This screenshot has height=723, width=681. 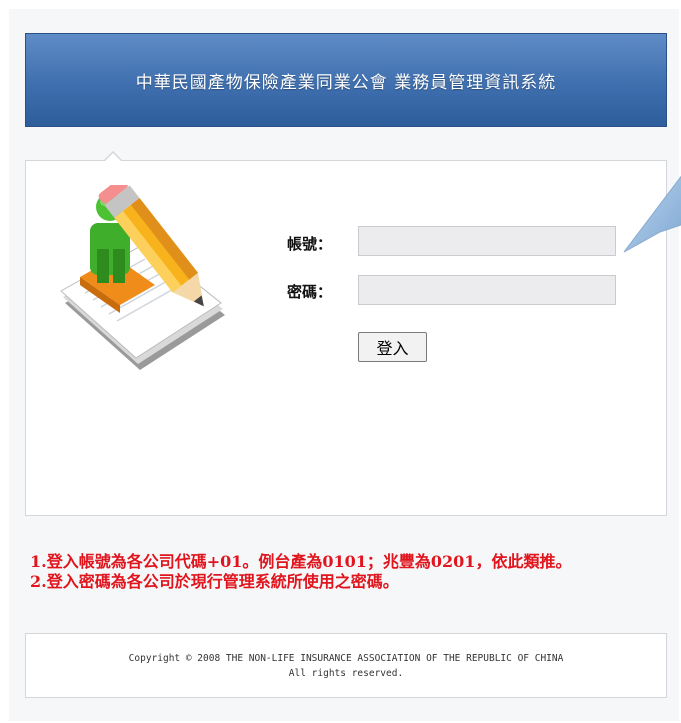 I want to click on account-input, so click(x=487, y=241).